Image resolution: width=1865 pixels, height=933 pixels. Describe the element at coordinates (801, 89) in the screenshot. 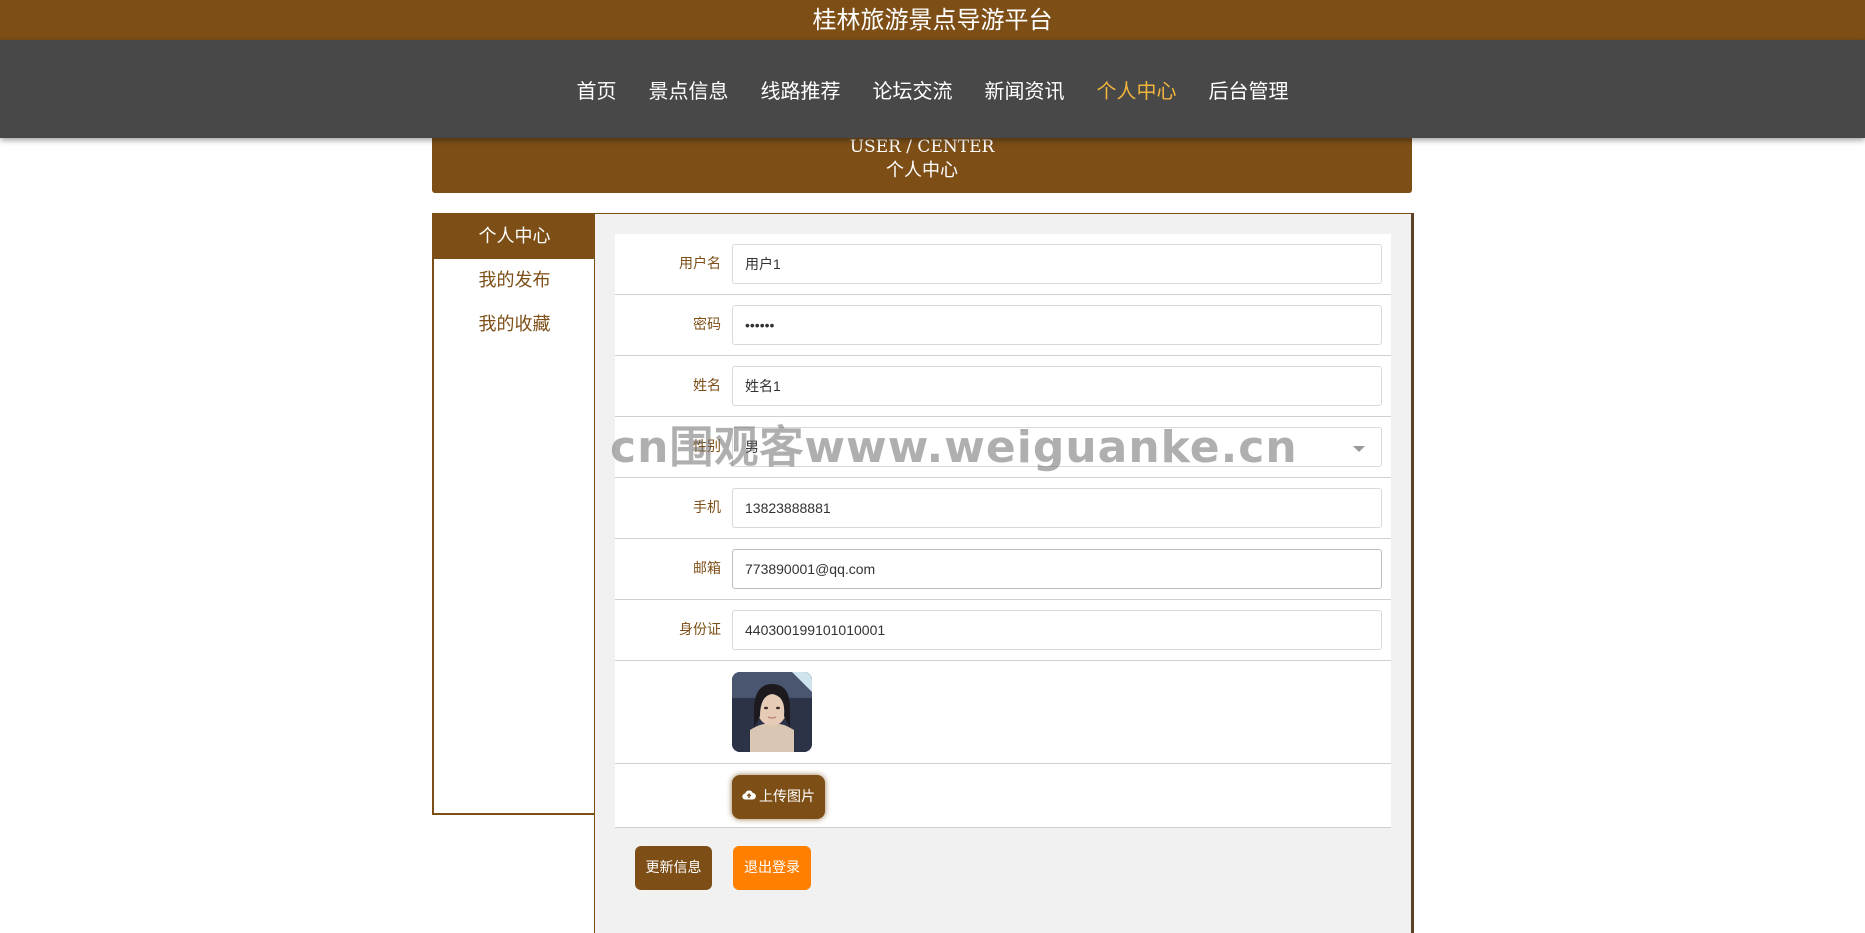

I see `nav-item-routes: 线路推荐` at that location.